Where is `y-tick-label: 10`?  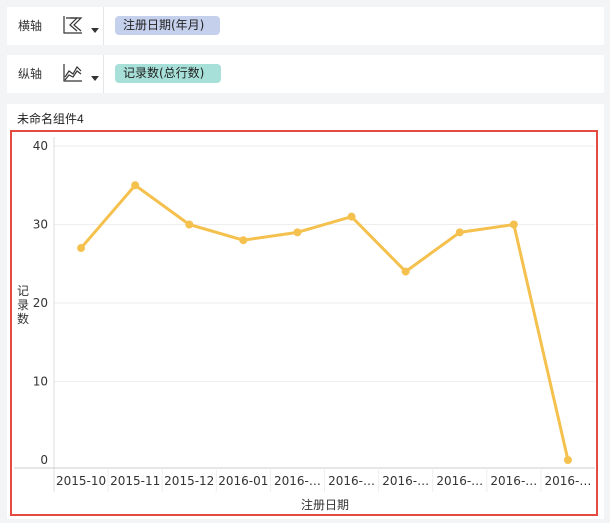
y-tick-label: 10 is located at coordinates (40, 382).